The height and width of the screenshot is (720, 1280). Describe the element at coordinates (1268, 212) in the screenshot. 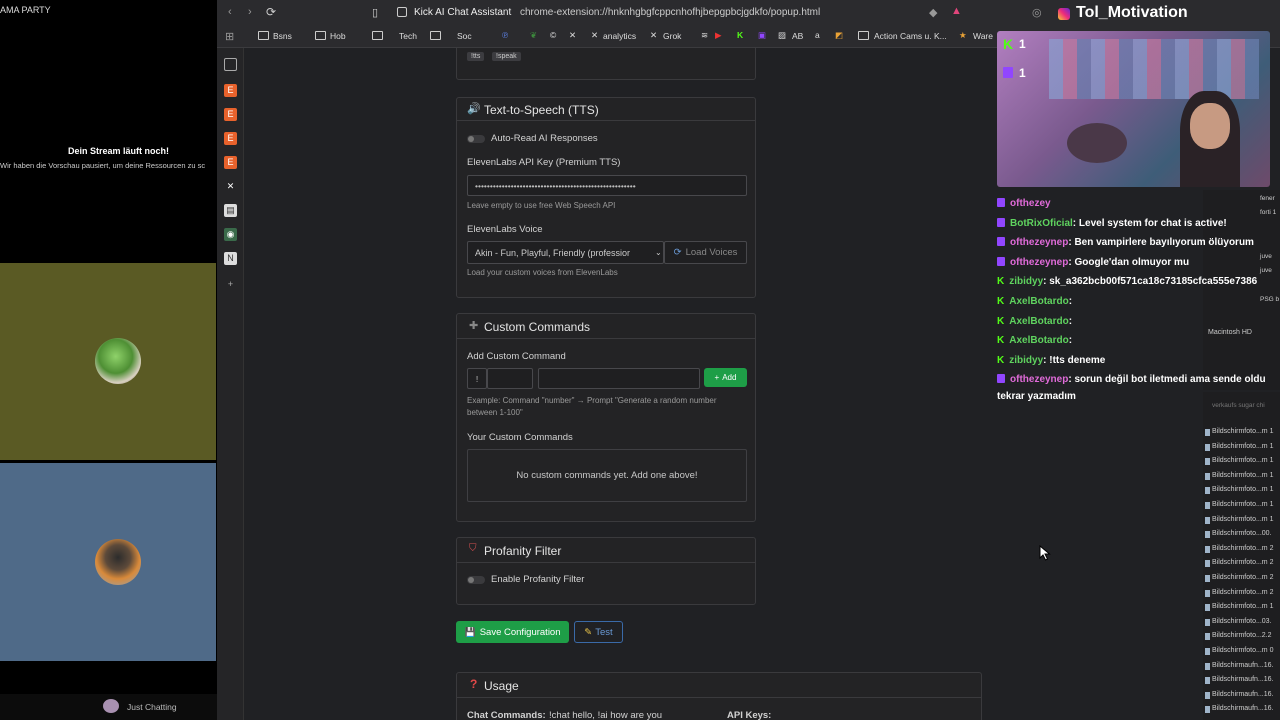

I see `finder-item: forti 1` at that location.